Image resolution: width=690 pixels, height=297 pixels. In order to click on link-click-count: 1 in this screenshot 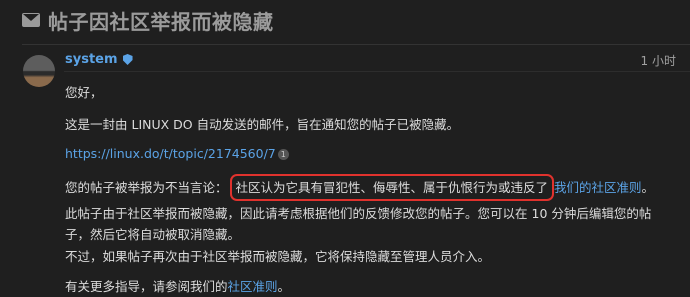, I will do `click(283, 154)`.